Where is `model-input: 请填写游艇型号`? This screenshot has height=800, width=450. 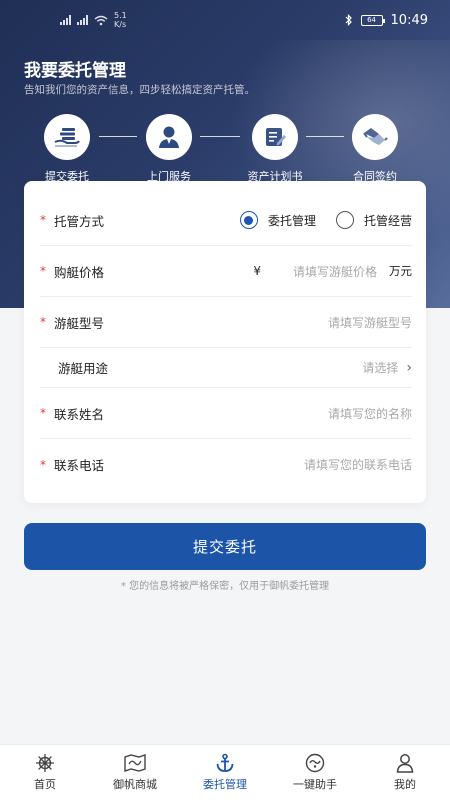
model-input: 请填写游艇型号 is located at coordinates (370, 322).